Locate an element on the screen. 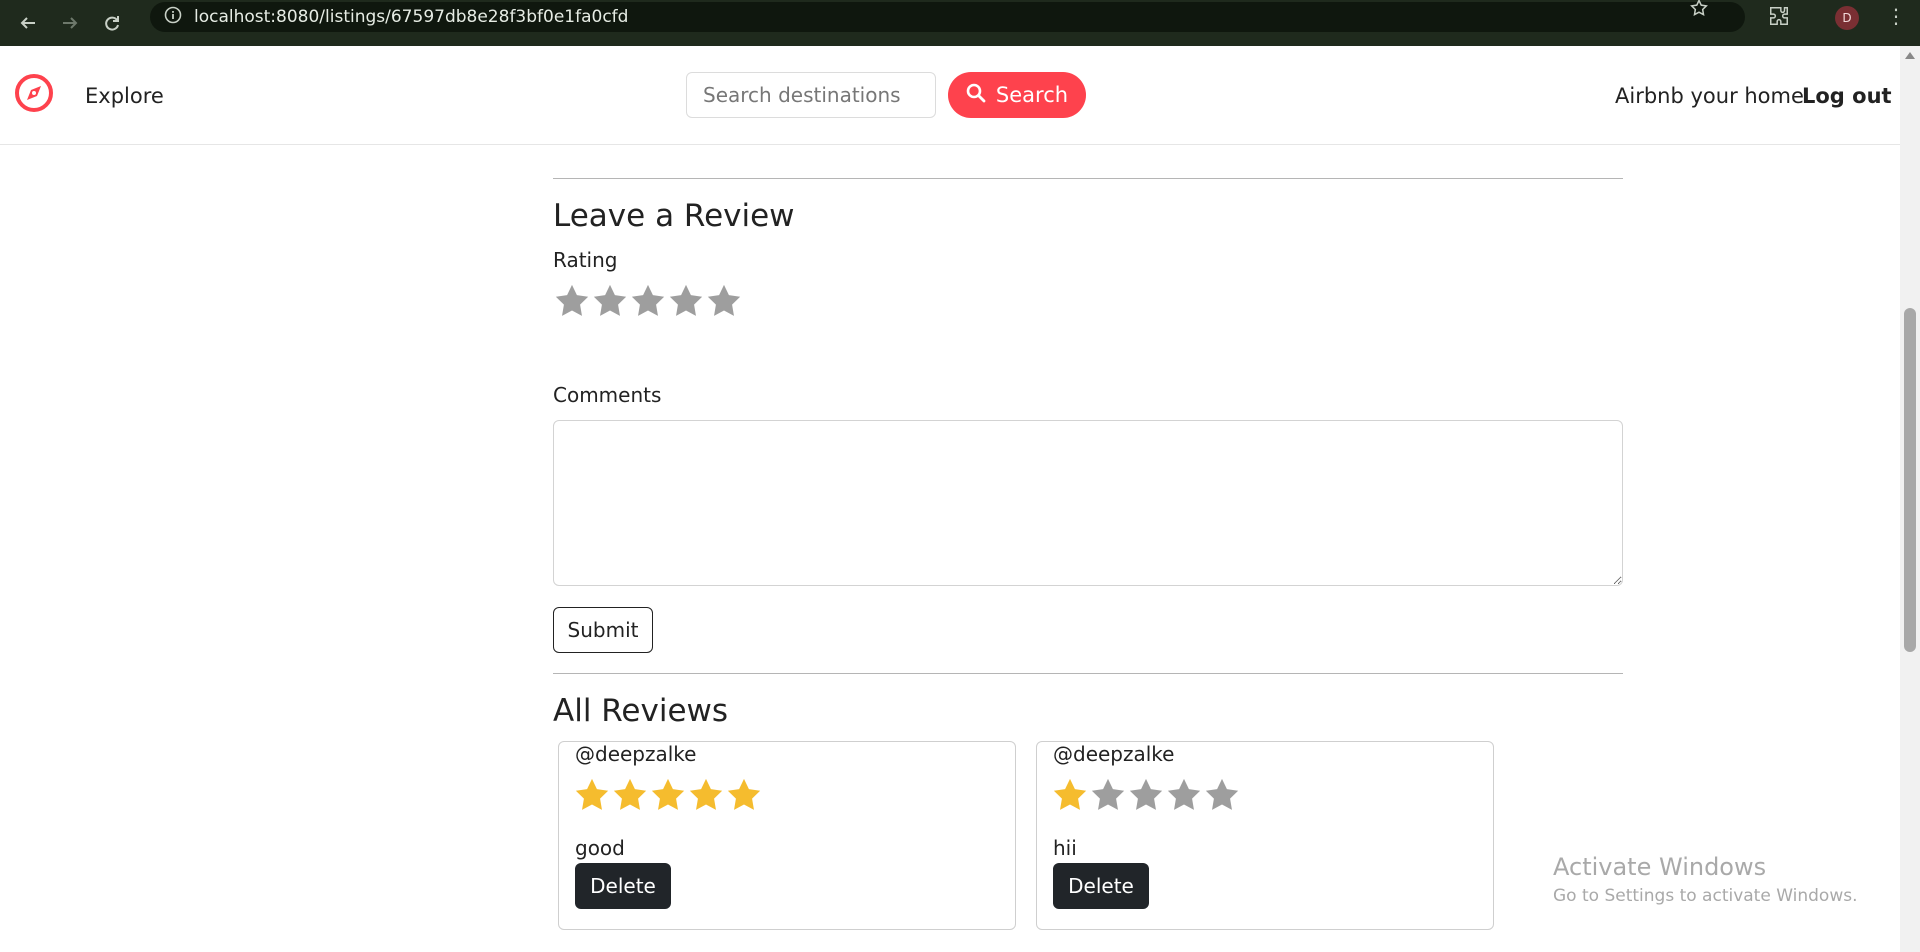  search-icon is located at coordinates (976, 95).